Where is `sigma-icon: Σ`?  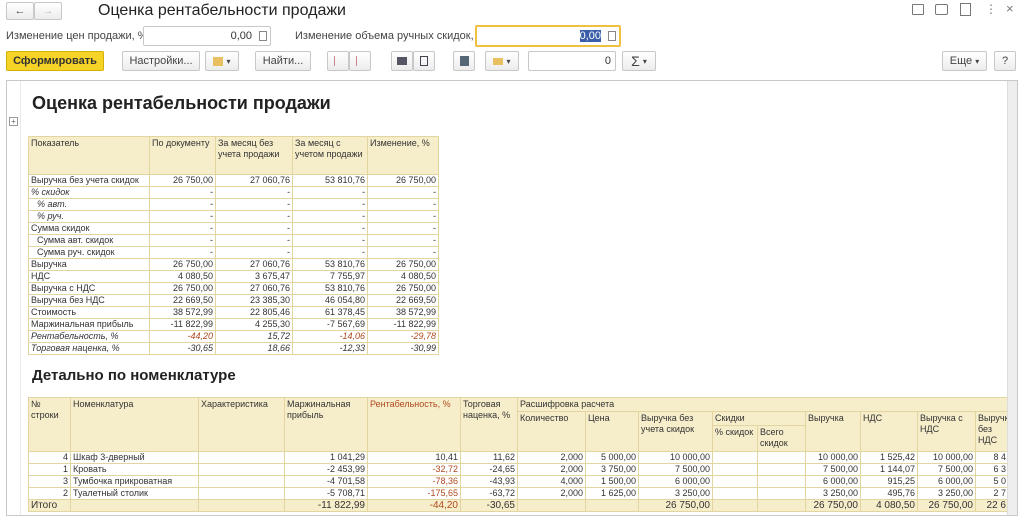 sigma-icon: Σ is located at coordinates (635, 61).